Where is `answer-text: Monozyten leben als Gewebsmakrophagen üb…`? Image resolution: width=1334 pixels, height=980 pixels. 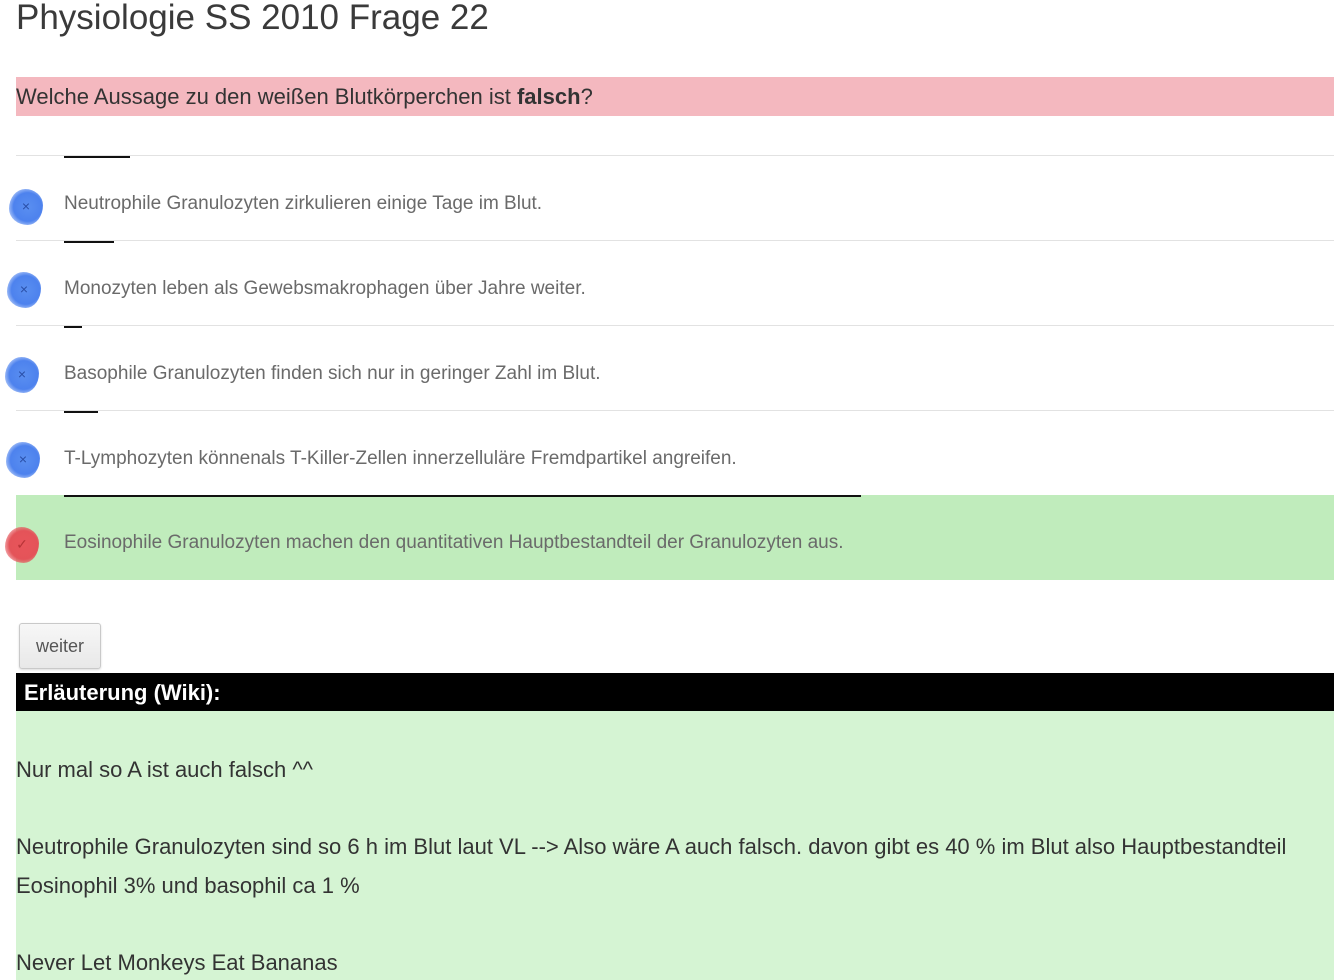
answer-text: Monozyten leben als Gewebsmakrophagen üb… is located at coordinates (325, 288).